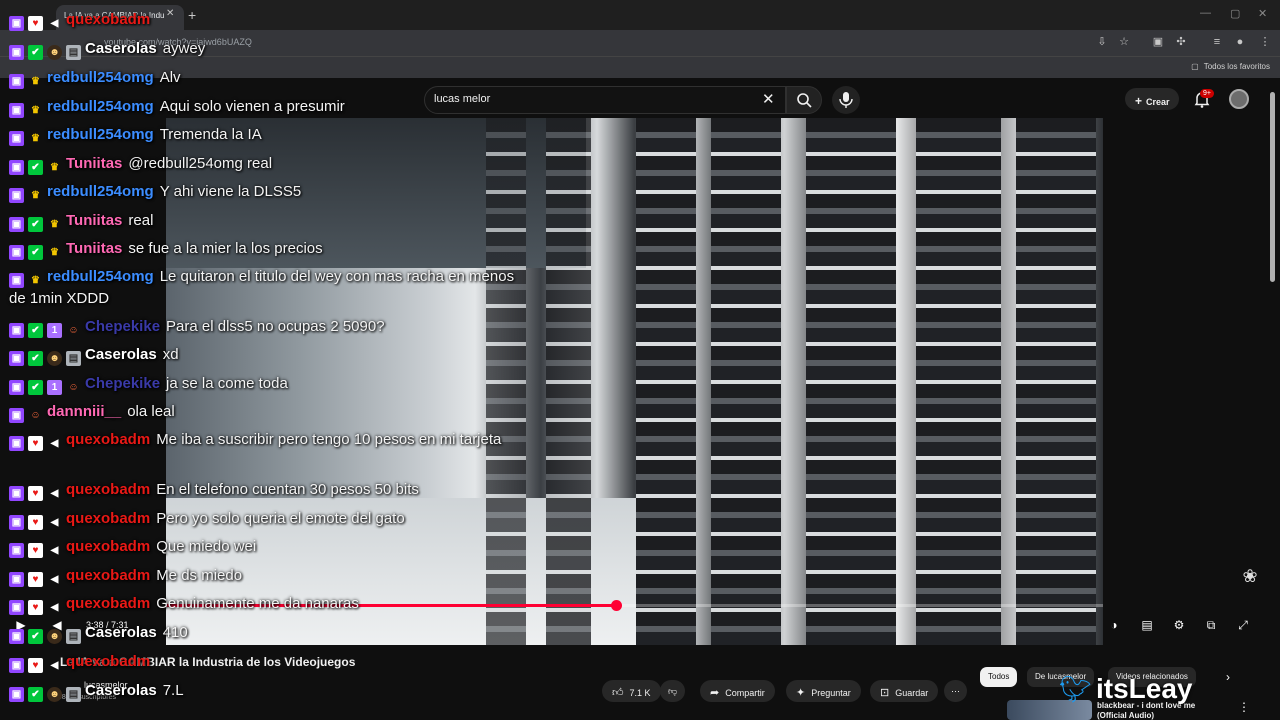 This screenshot has height=720, width=1280. Describe the element at coordinates (885, 693) in the screenshot. I see `bookmark-icon: ⊡` at that location.